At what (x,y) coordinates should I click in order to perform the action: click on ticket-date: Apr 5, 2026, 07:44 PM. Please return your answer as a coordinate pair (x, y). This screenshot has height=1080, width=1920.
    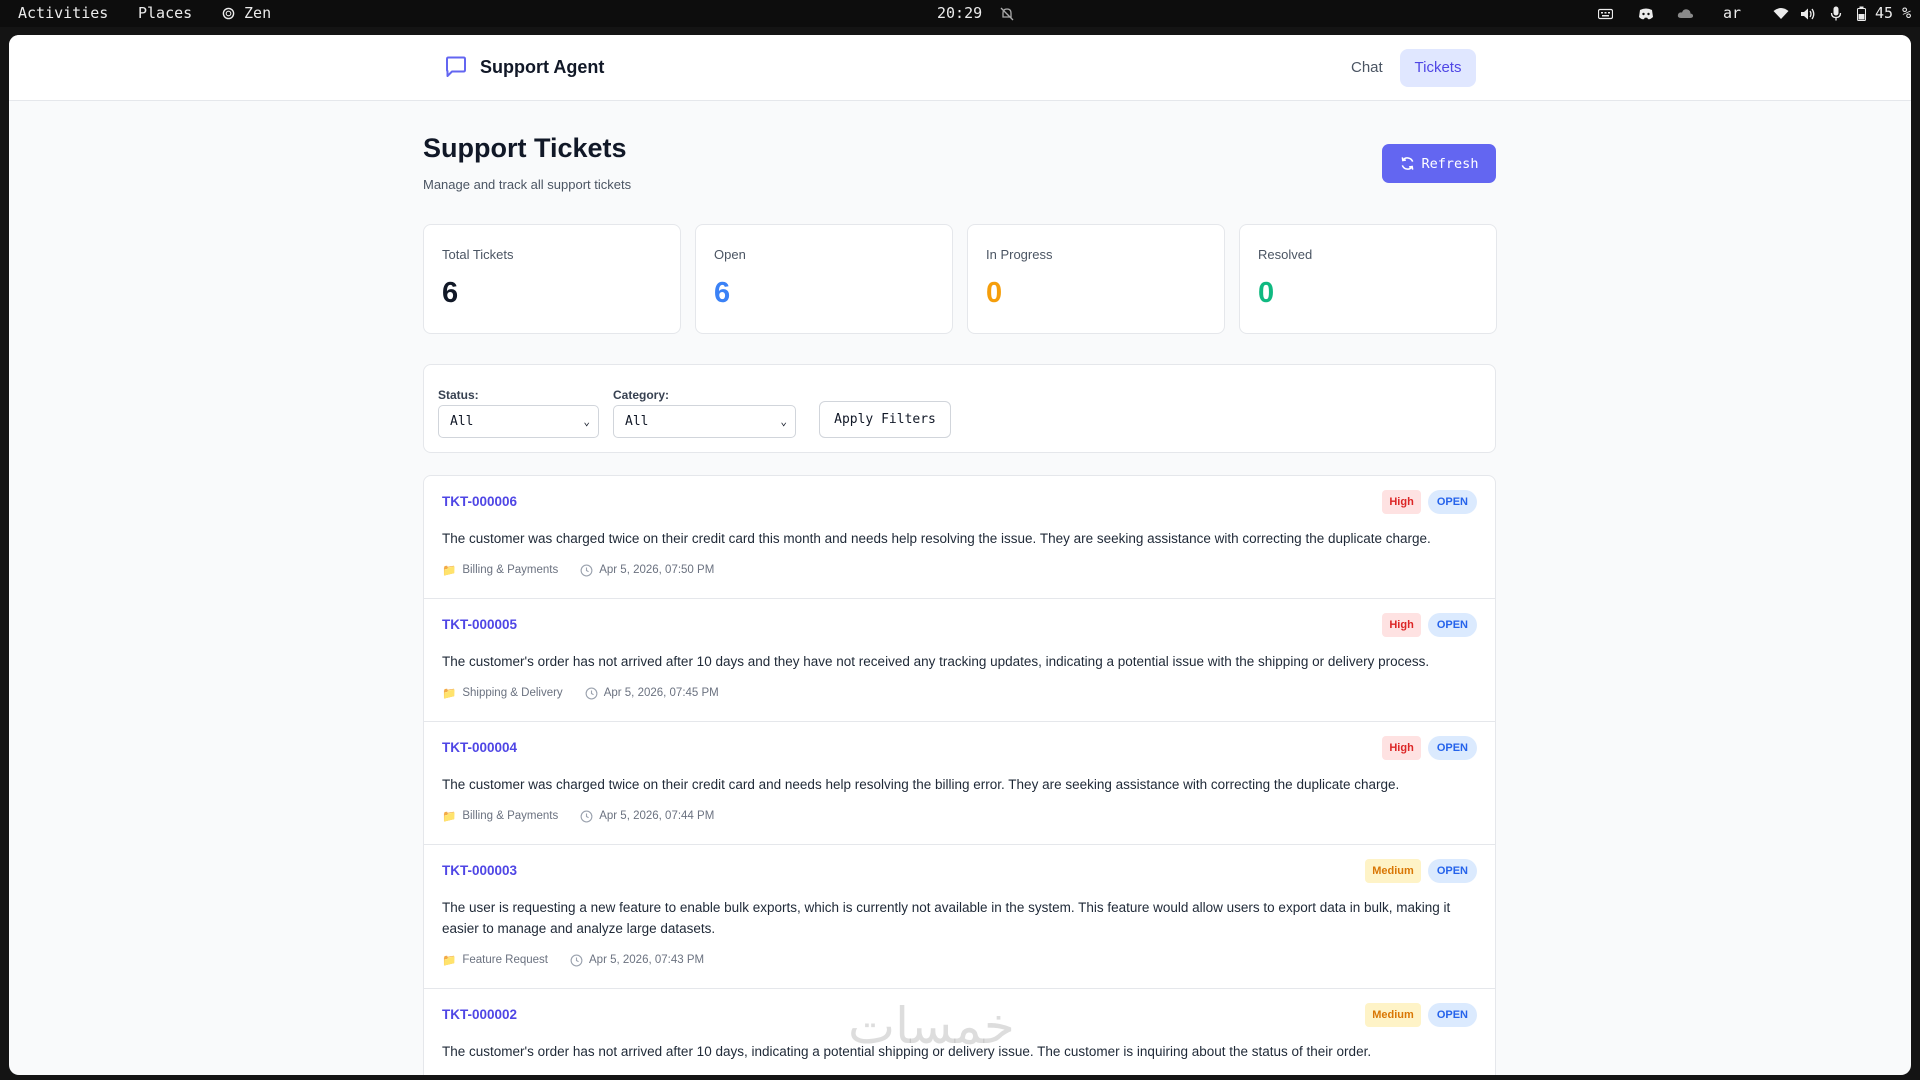
    Looking at the image, I should click on (657, 816).